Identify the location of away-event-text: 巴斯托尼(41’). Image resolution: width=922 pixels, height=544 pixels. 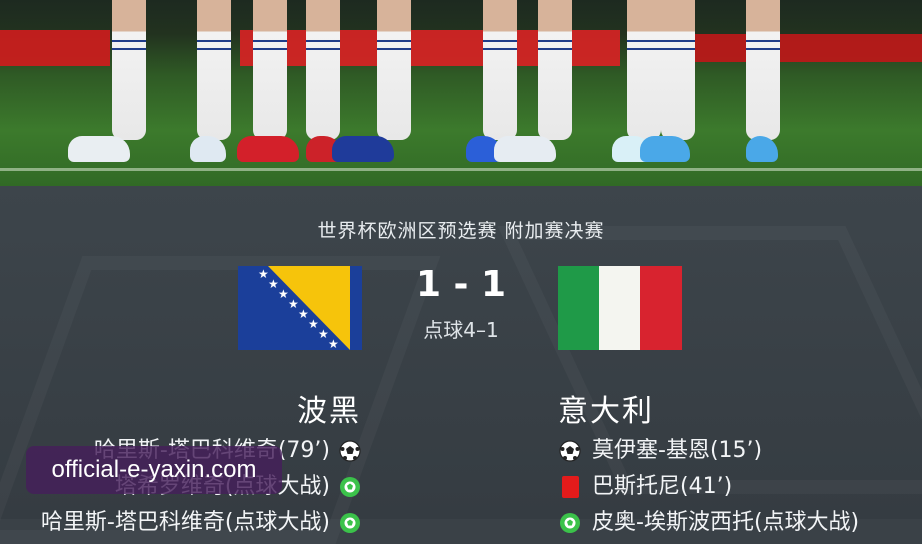
(662, 486).